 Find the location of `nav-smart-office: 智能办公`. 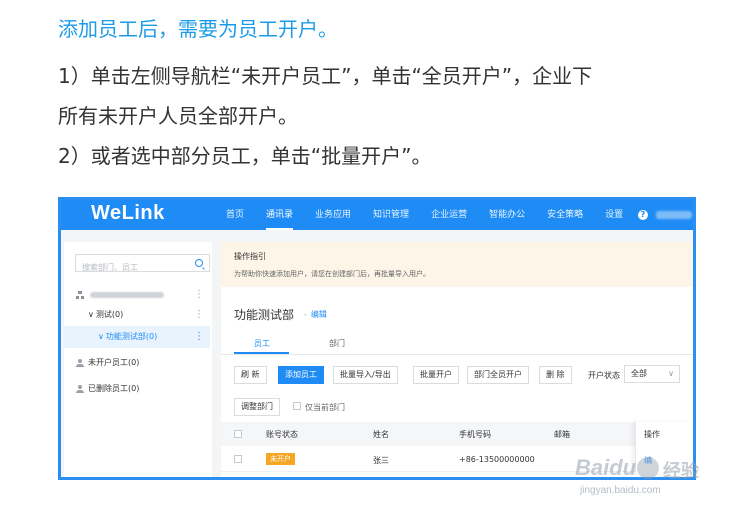

nav-smart-office: 智能办公 is located at coordinates (507, 215).